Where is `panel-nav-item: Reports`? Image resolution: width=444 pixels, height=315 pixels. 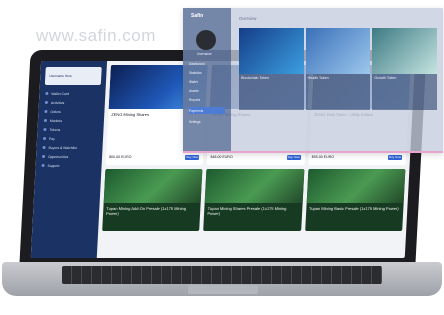 panel-nav-item: Reports is located at coordinates (207, 99).